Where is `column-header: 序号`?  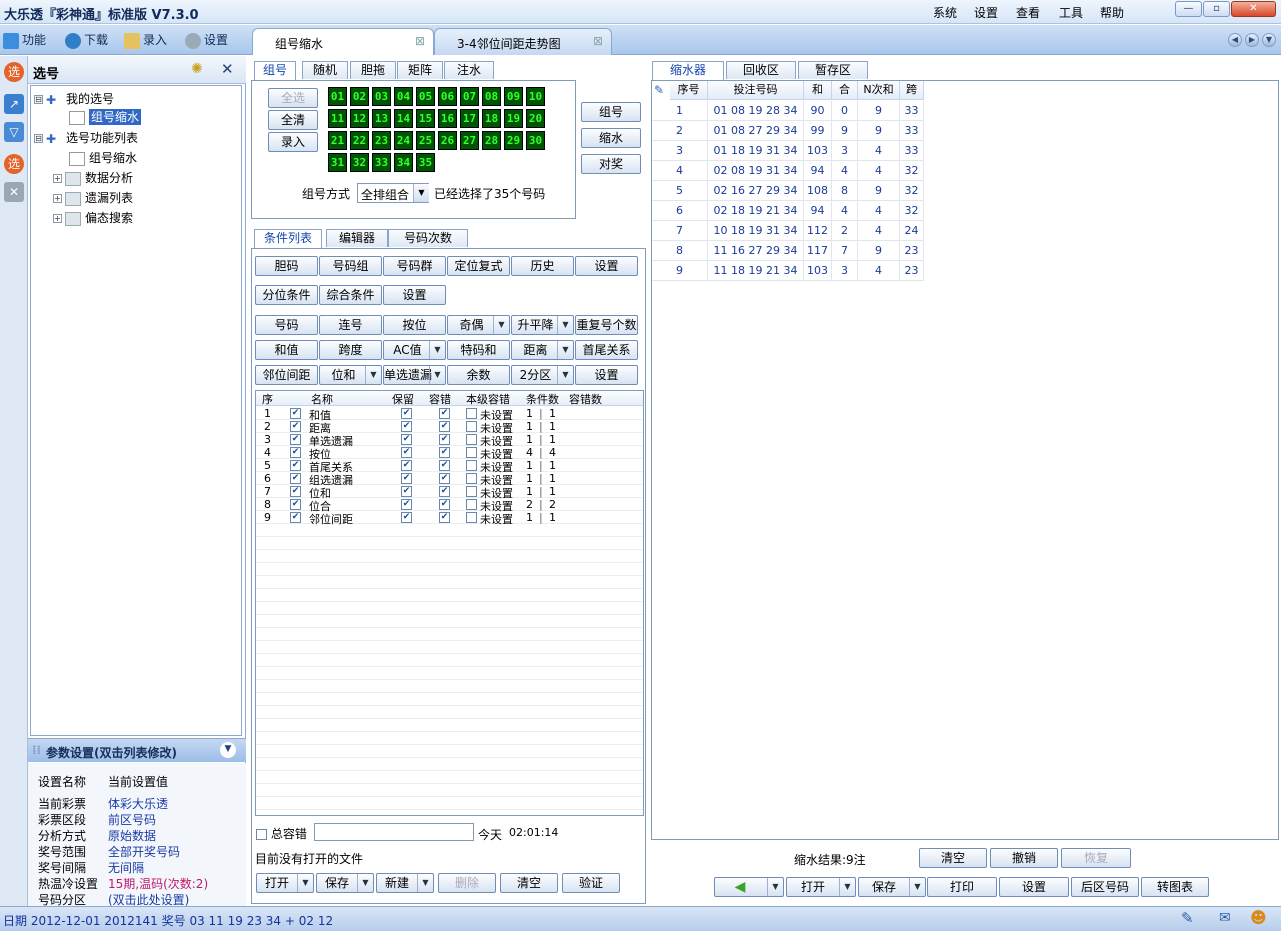 column-header: 序号 is located at coordinates (689, 90).